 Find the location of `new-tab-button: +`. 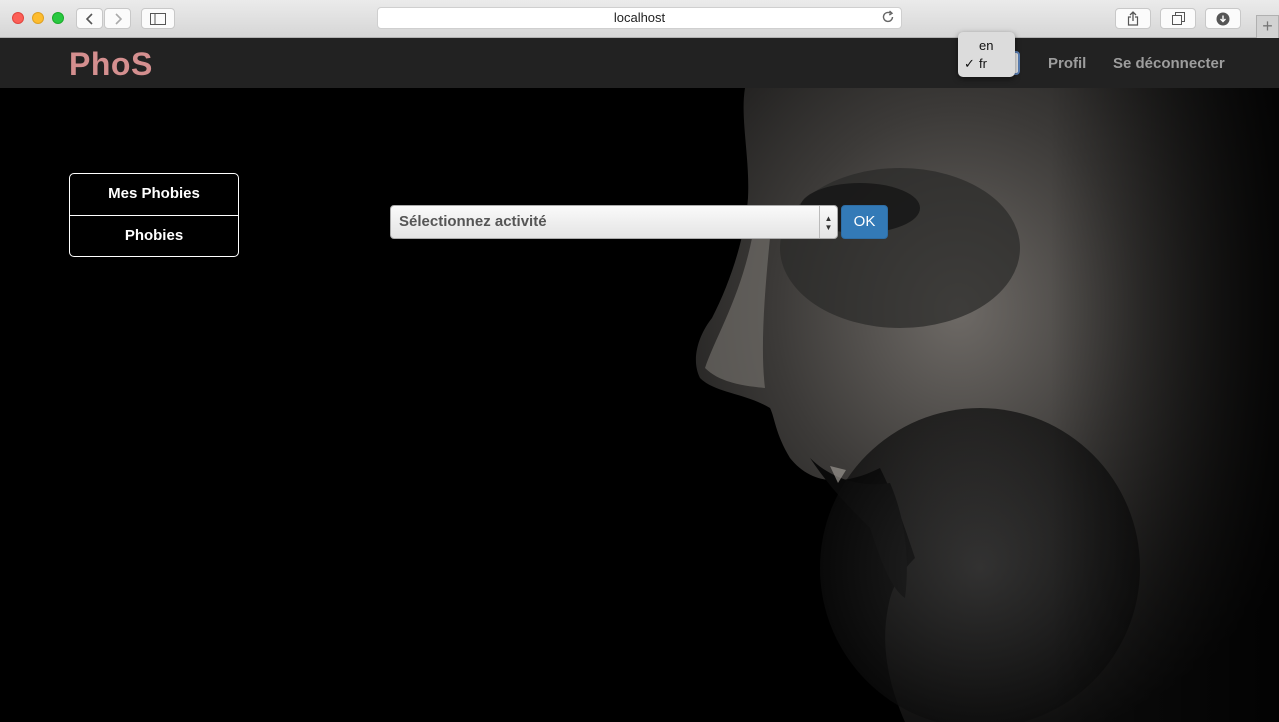

new-tab-button: + is located at coordinates (1267, 26).